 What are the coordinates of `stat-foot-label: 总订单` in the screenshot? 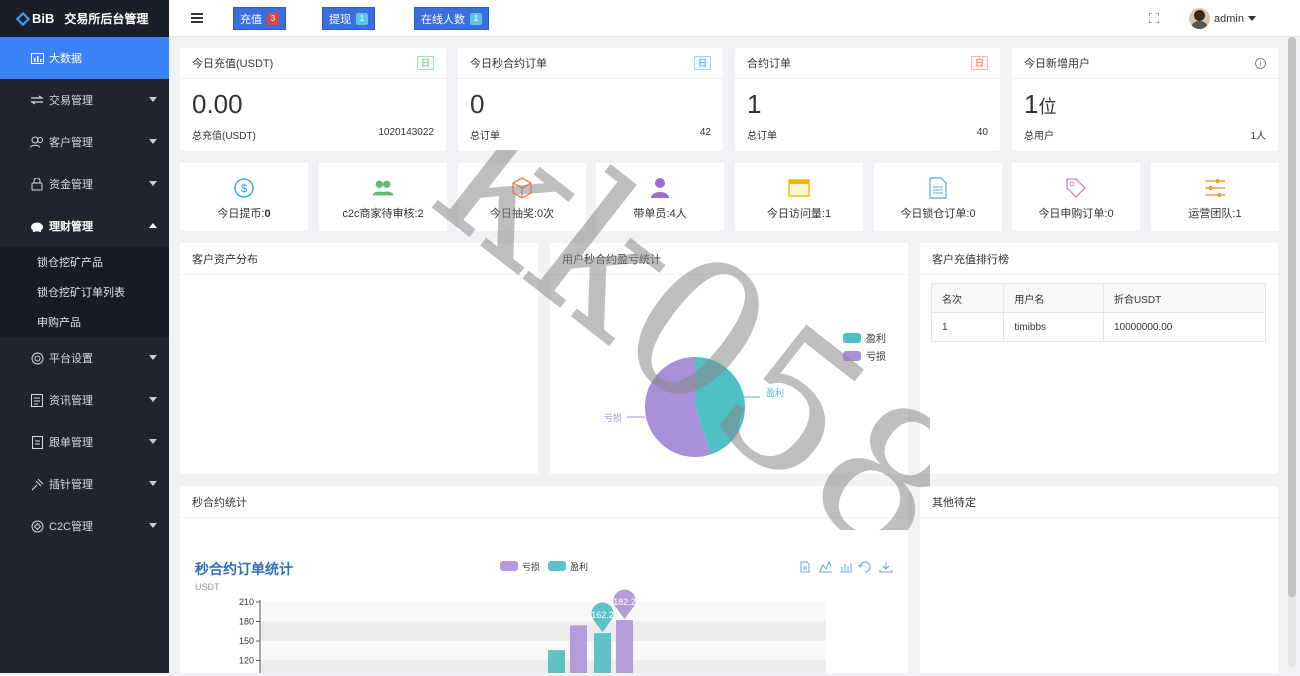 It's located at (485, 136).